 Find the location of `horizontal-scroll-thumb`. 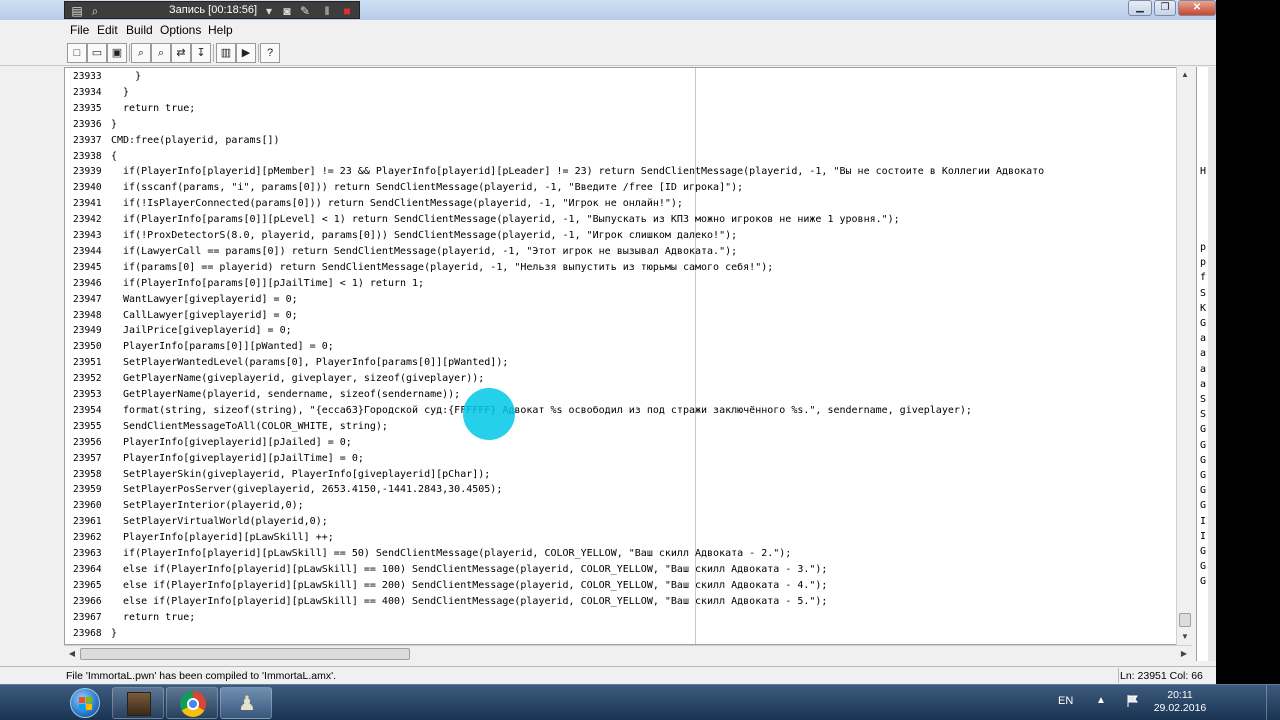

horizontal-scroll-thumb is located at coordinates (245, 654).